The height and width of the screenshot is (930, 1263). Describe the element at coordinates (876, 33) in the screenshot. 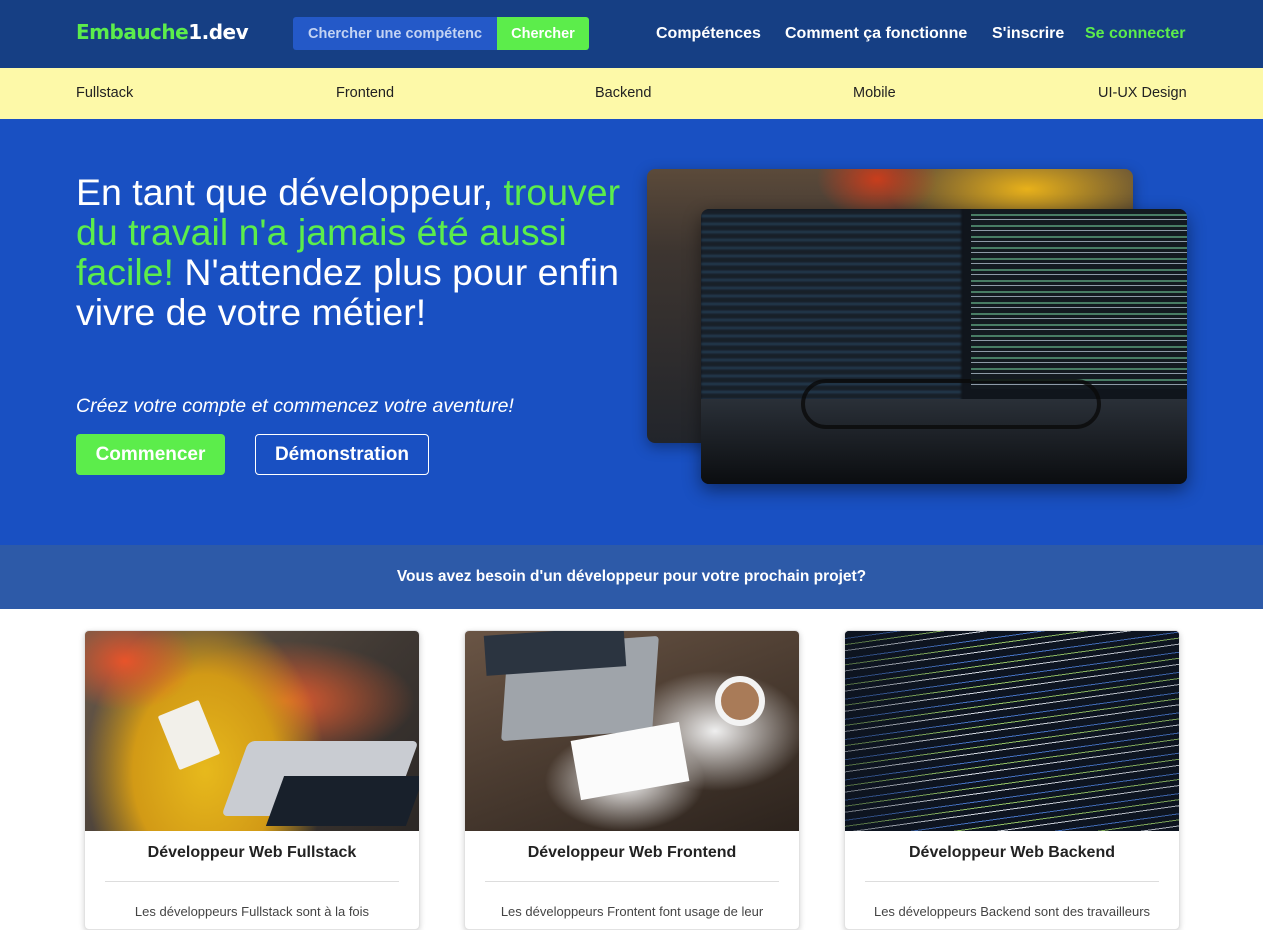

I see `nav-link-how-it-works: Comment ça fonctionne` at that location.